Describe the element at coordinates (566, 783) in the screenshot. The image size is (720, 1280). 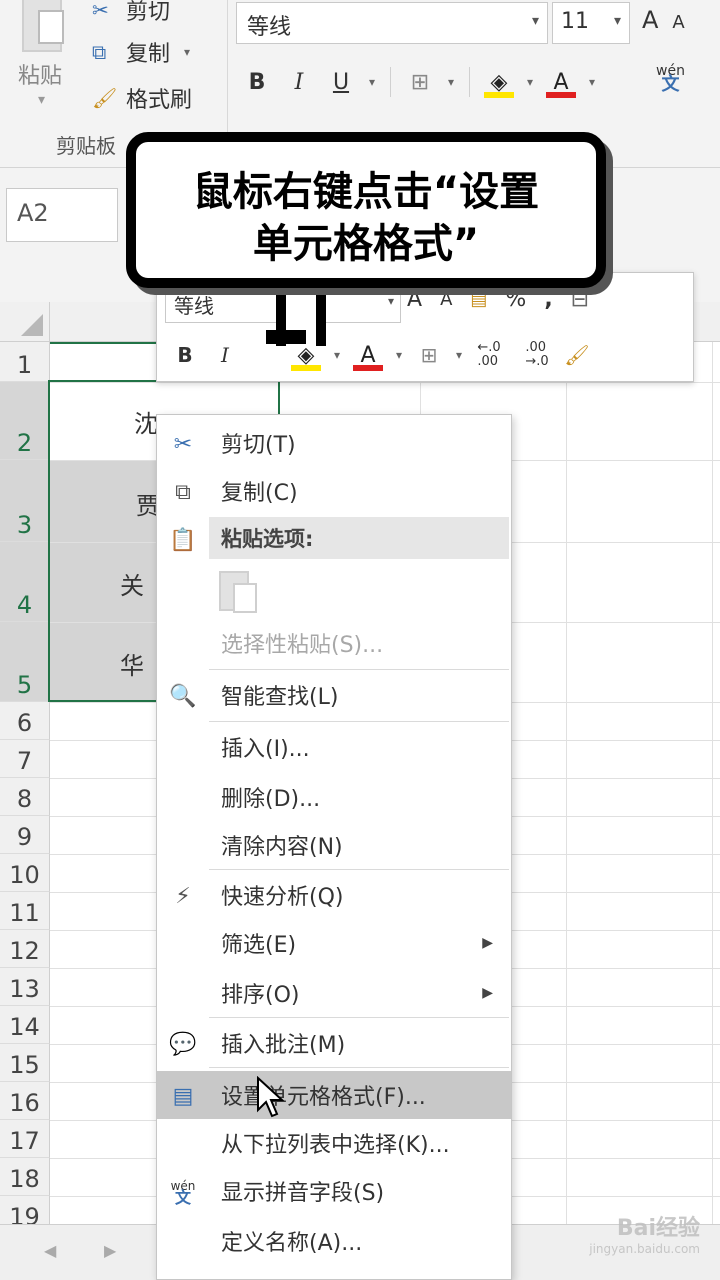
I see `grid-line` at that location.